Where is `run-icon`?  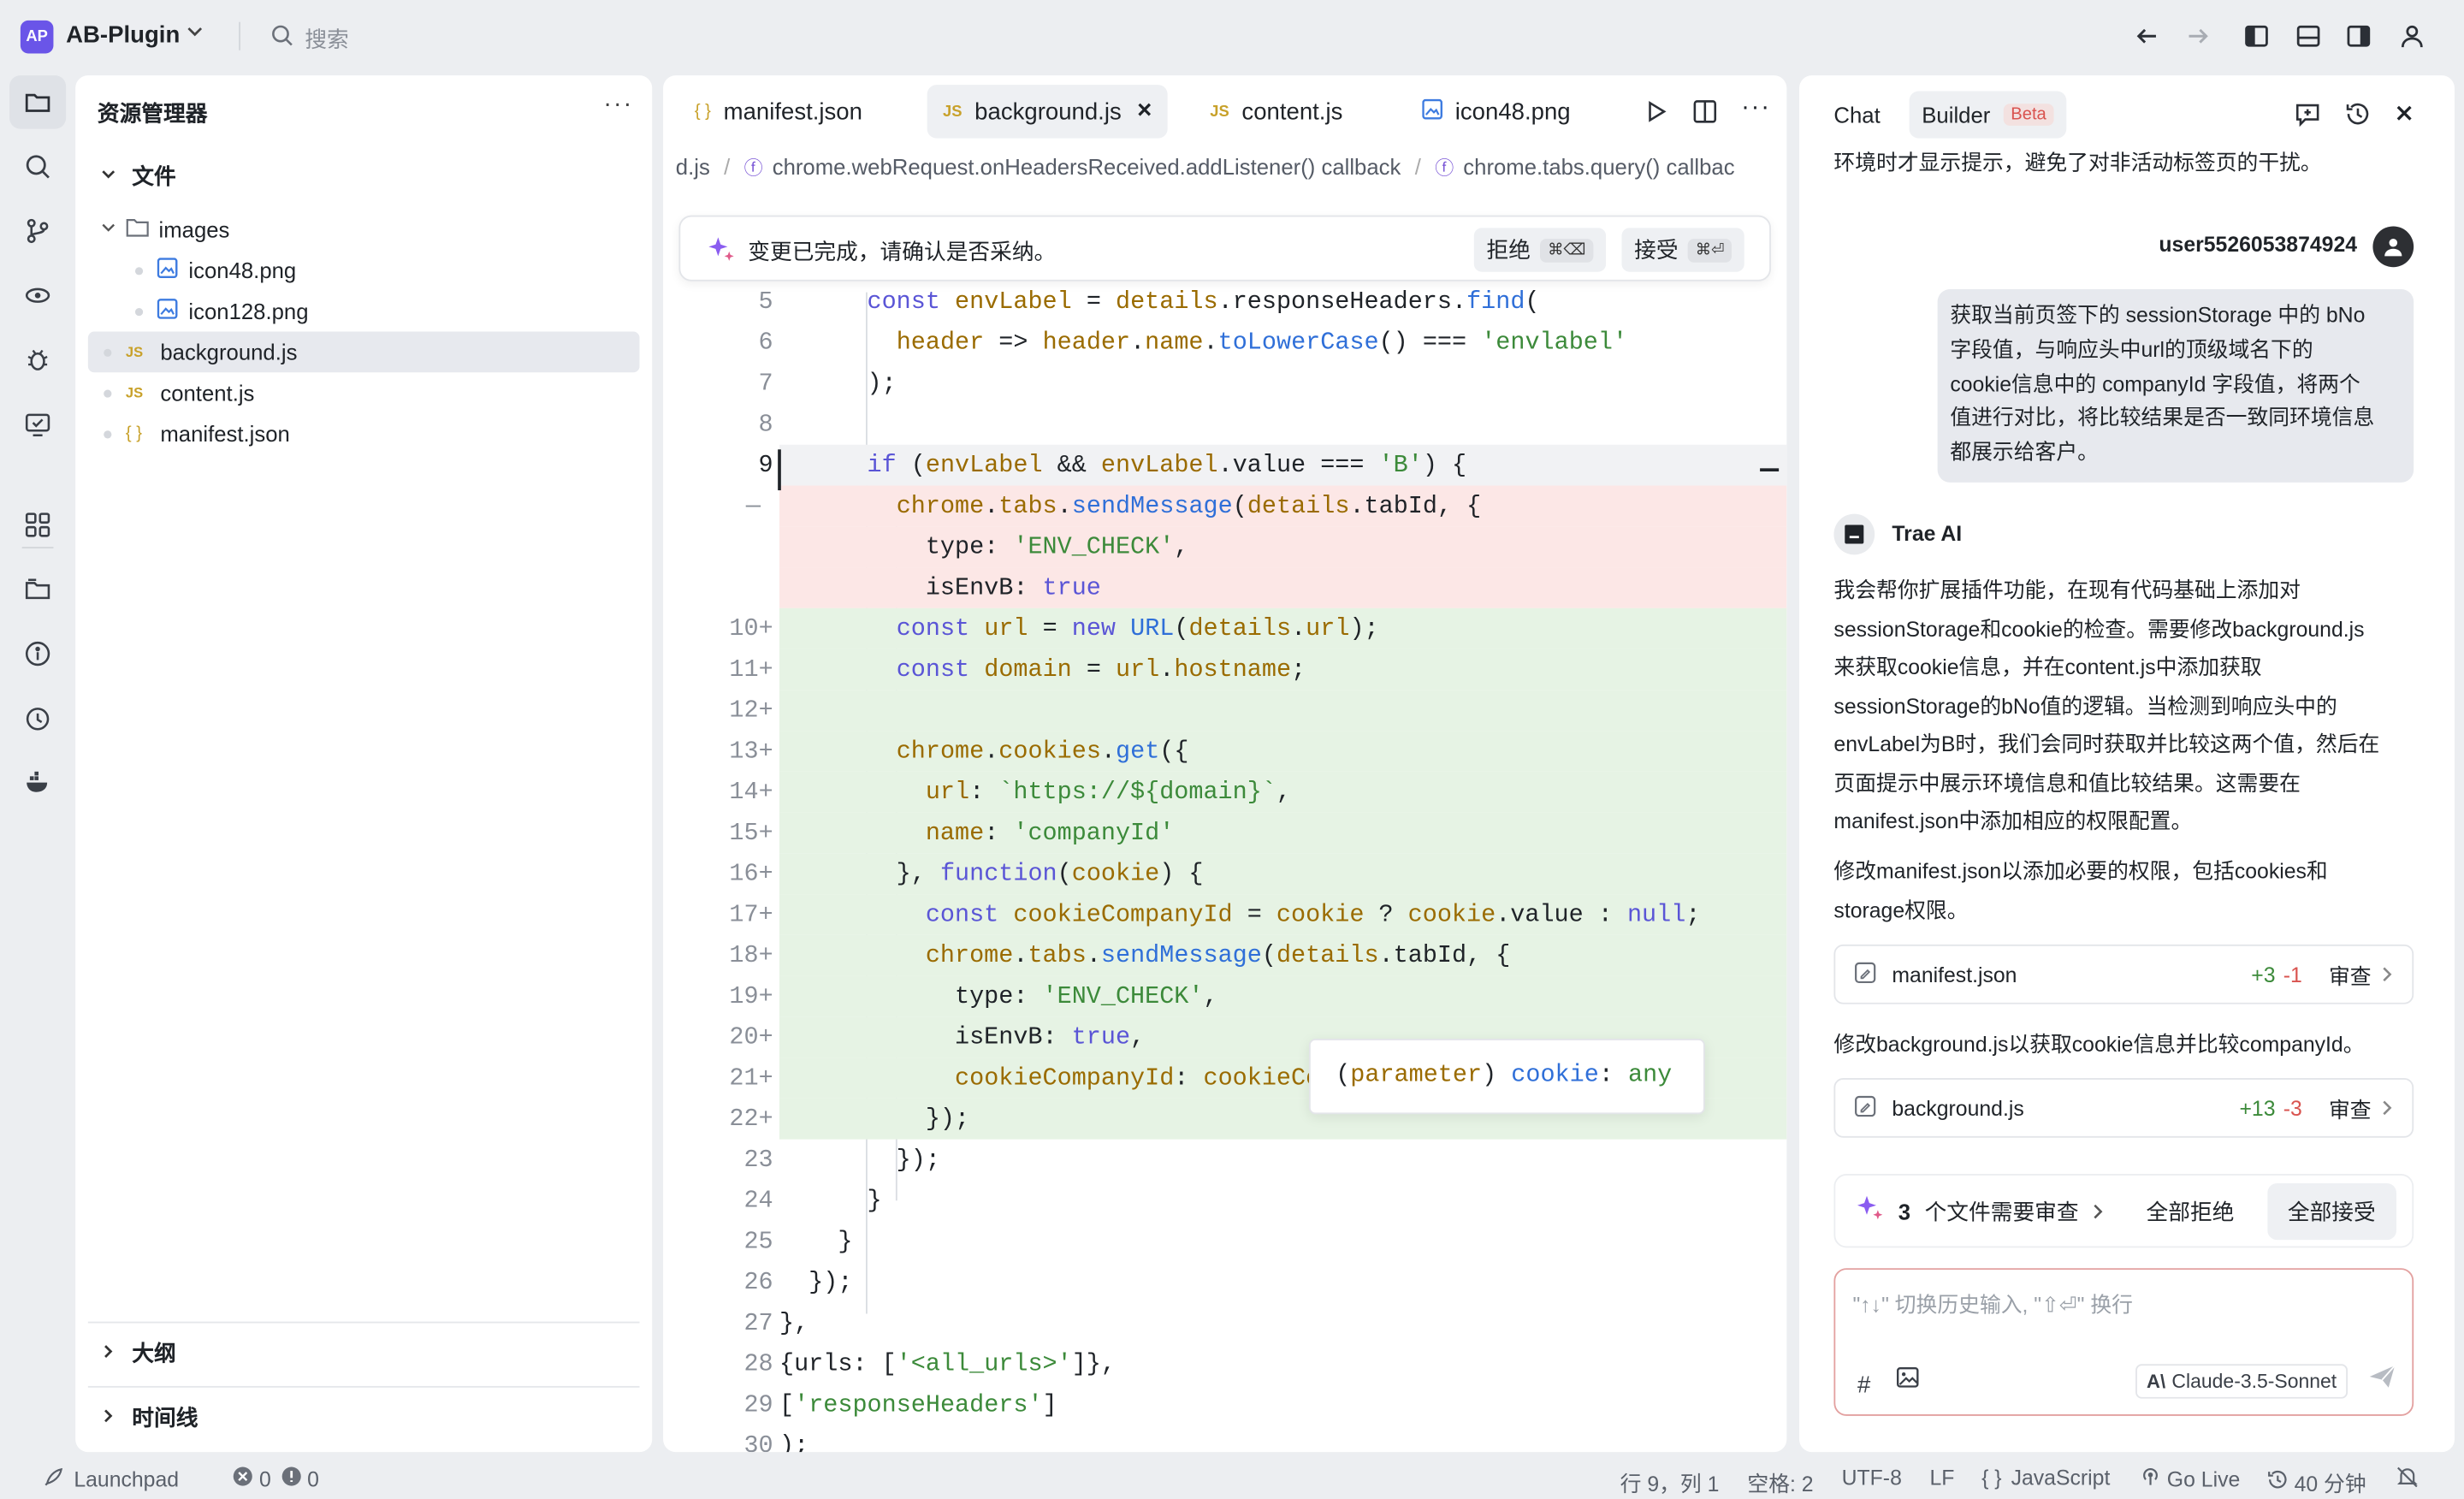
run-icon is located at coordinates (1656, 116).